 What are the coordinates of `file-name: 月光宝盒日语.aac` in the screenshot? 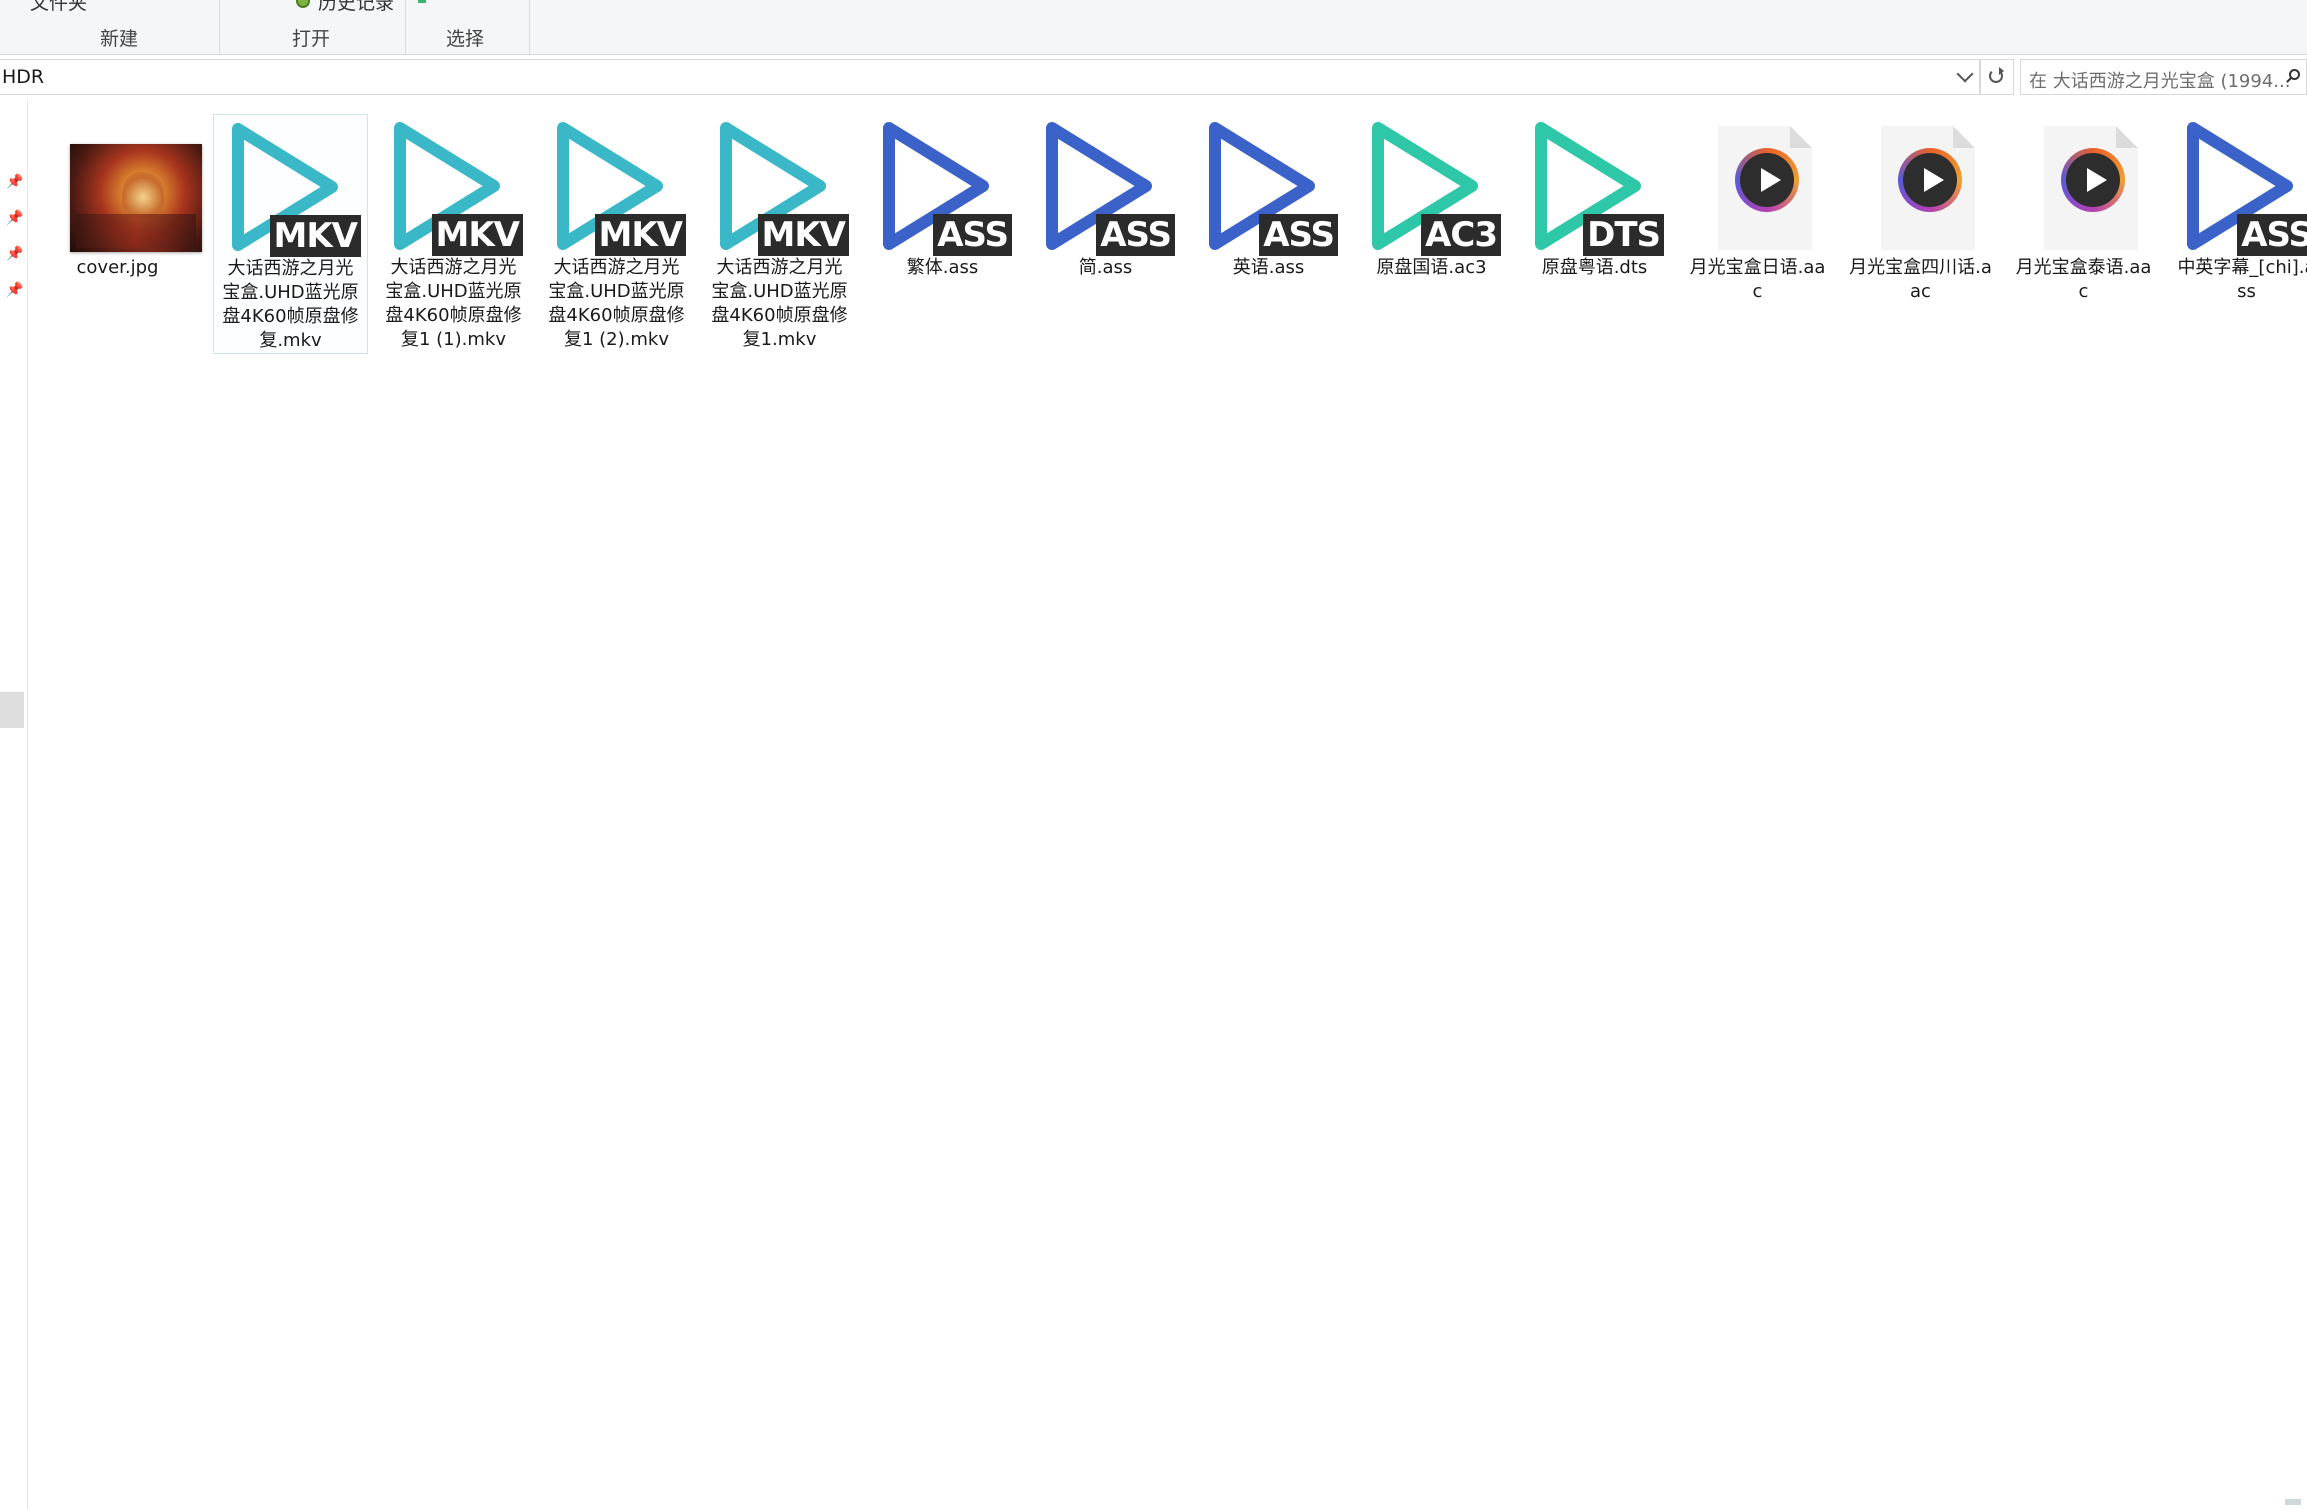 It's located at (1757, 279).